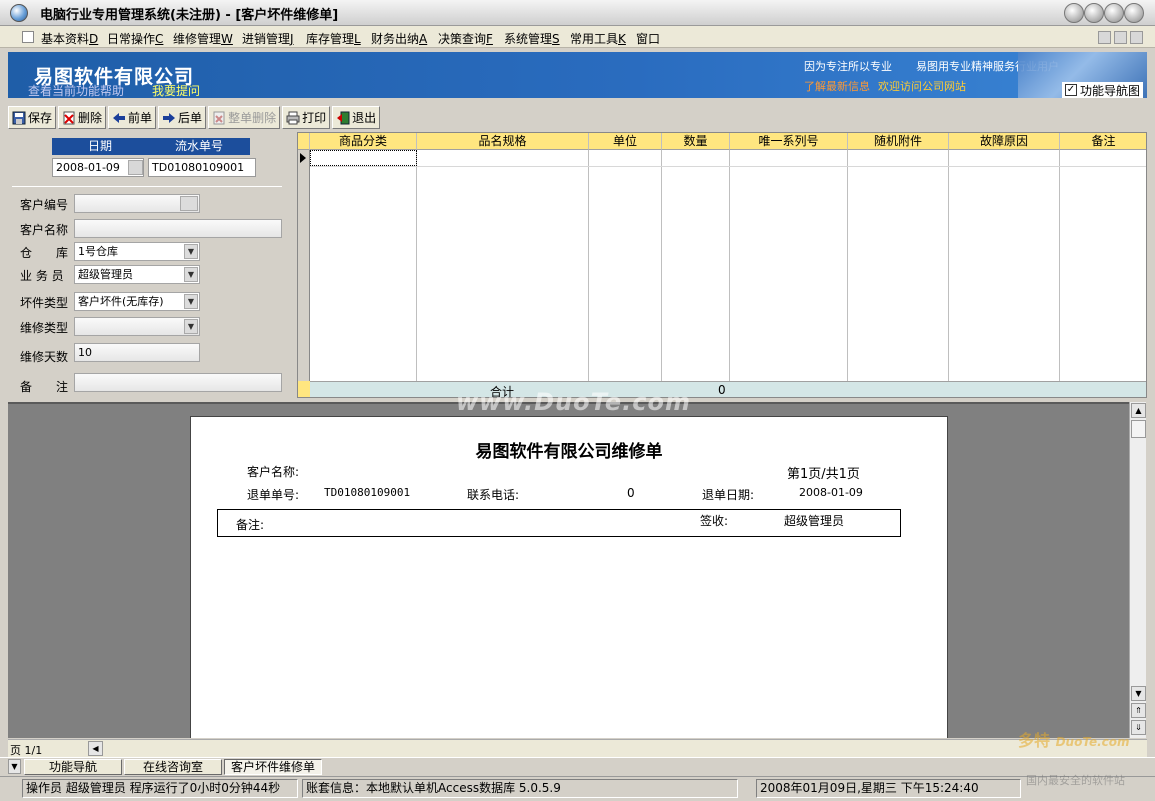 The width and height of the screenshot is (1155, 801). What do you see at coordinates (1134, 13) in the screenshot?
I see `close-window-button` at bounding box center [1134, 13].